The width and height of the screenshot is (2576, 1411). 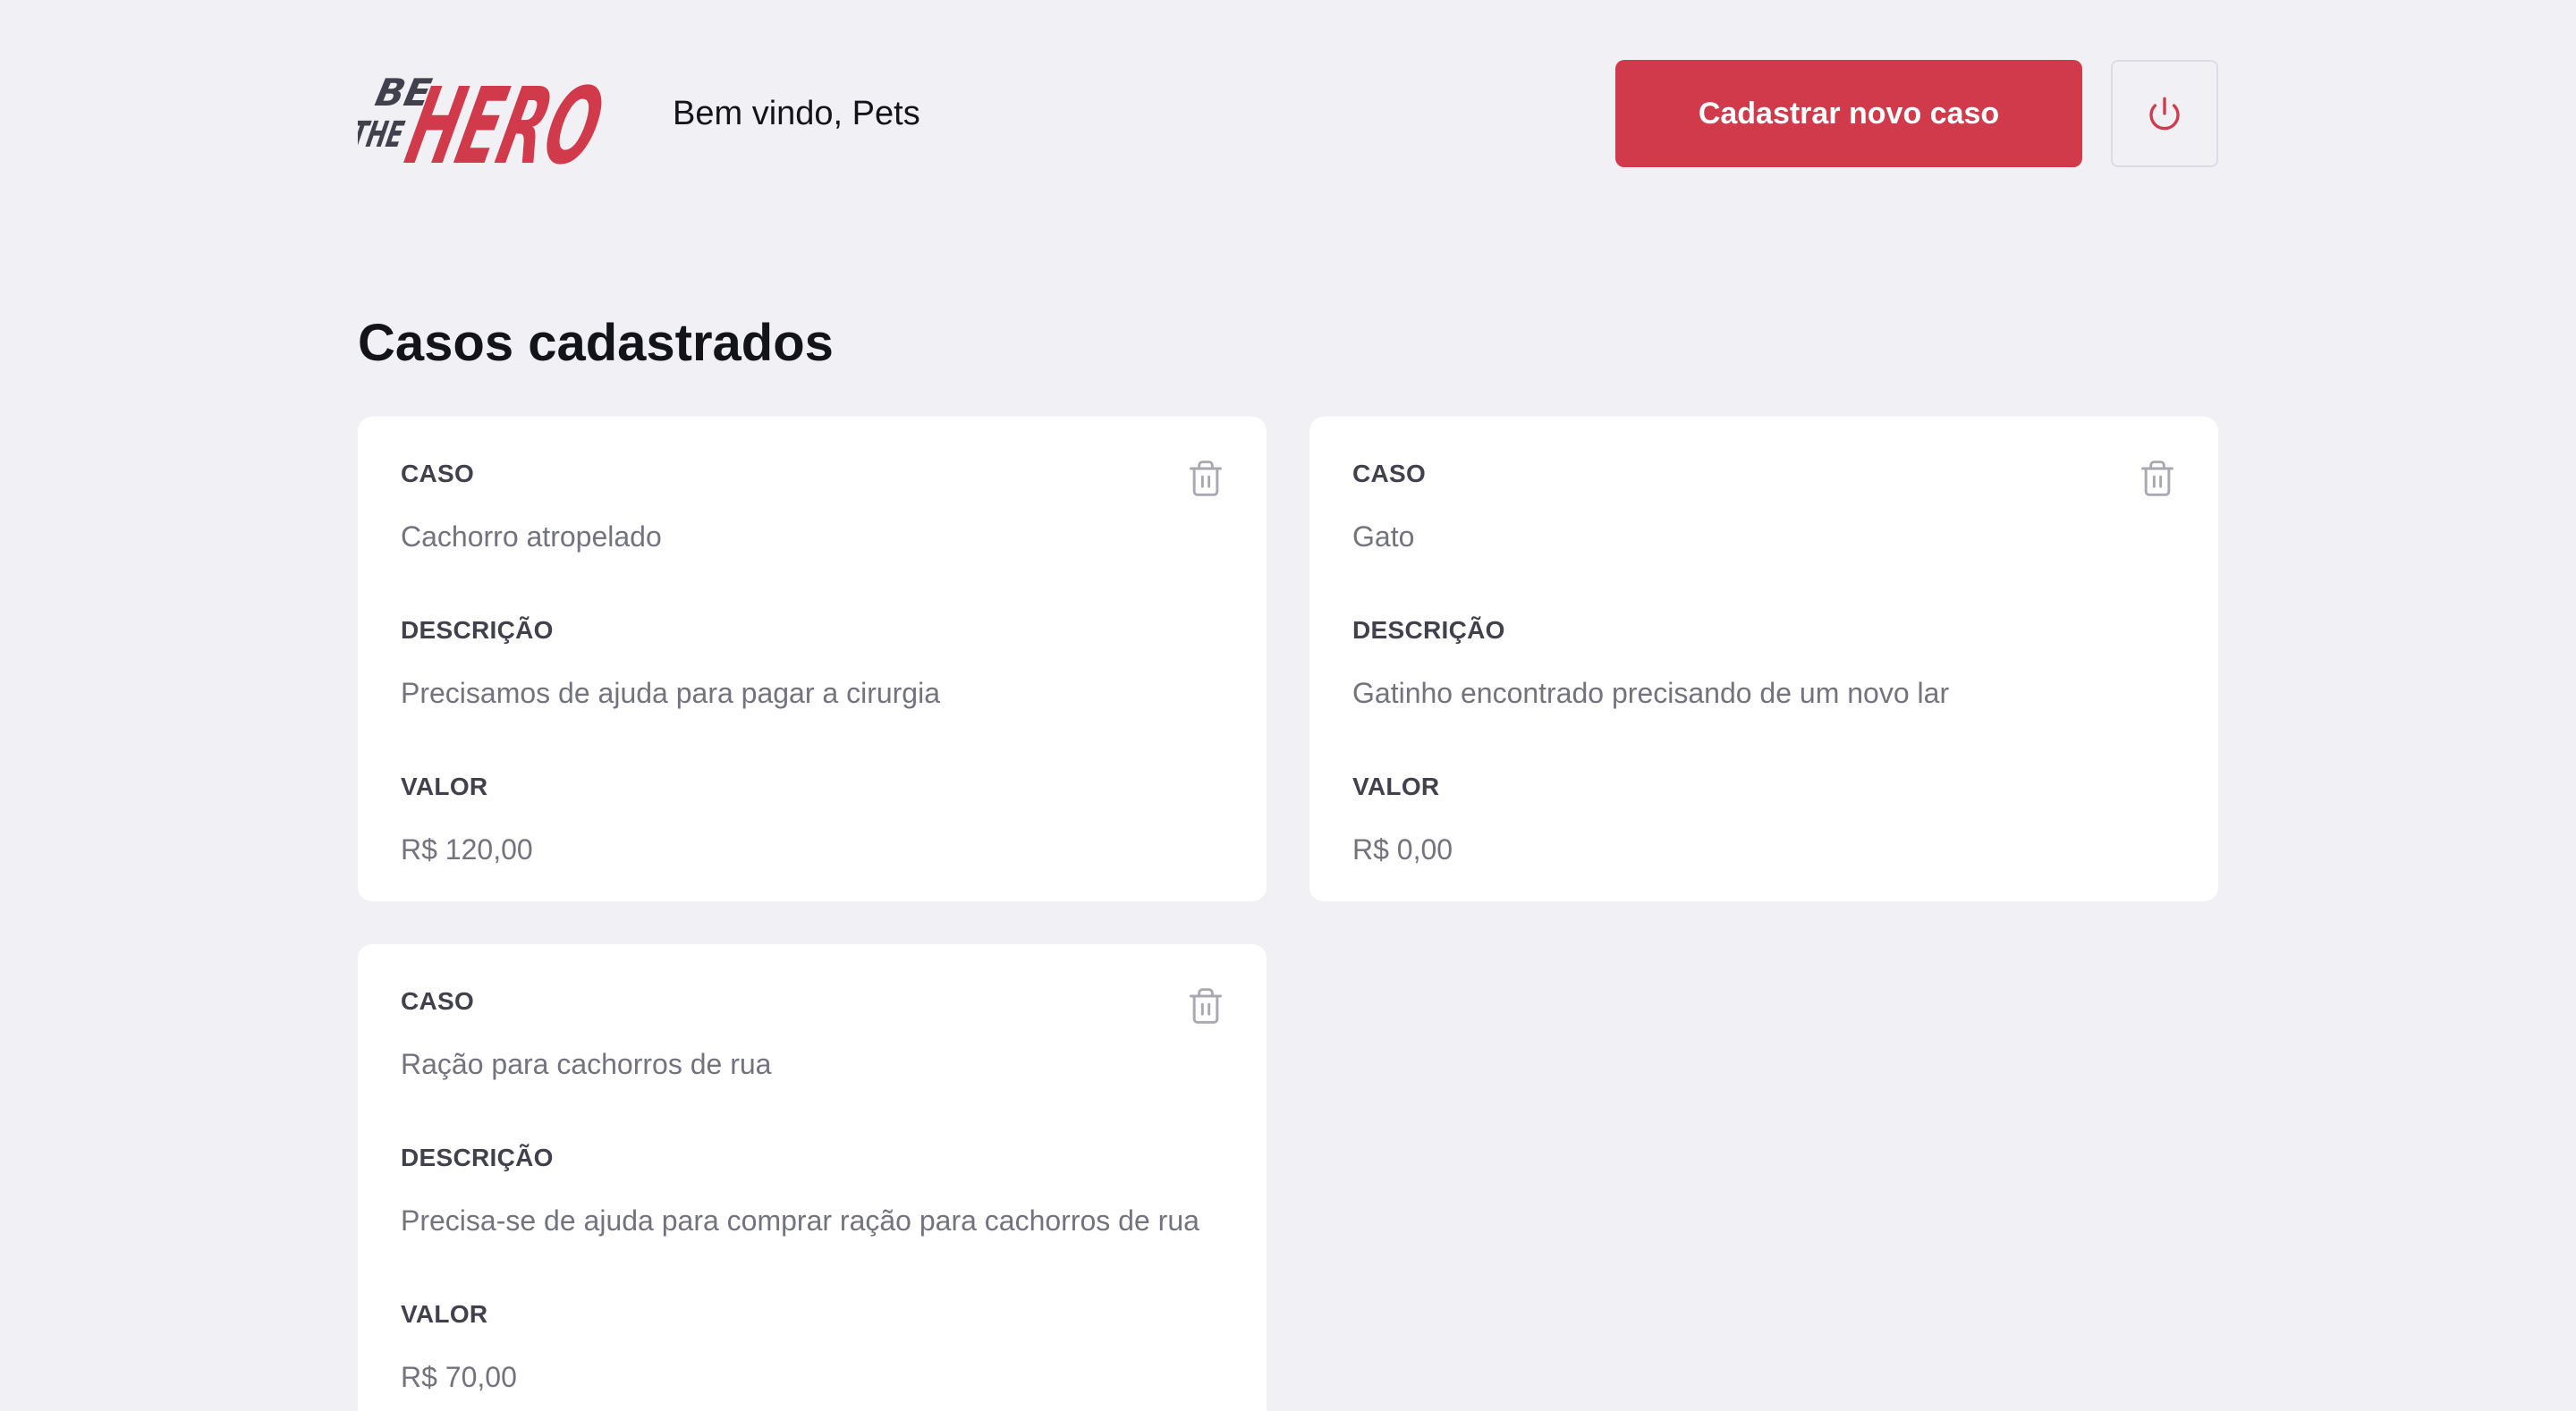 What do you see at coordinates (467, 850) in the screenshot?
I see `case-value: R$ 120,00` at bounding box center [467, 850].